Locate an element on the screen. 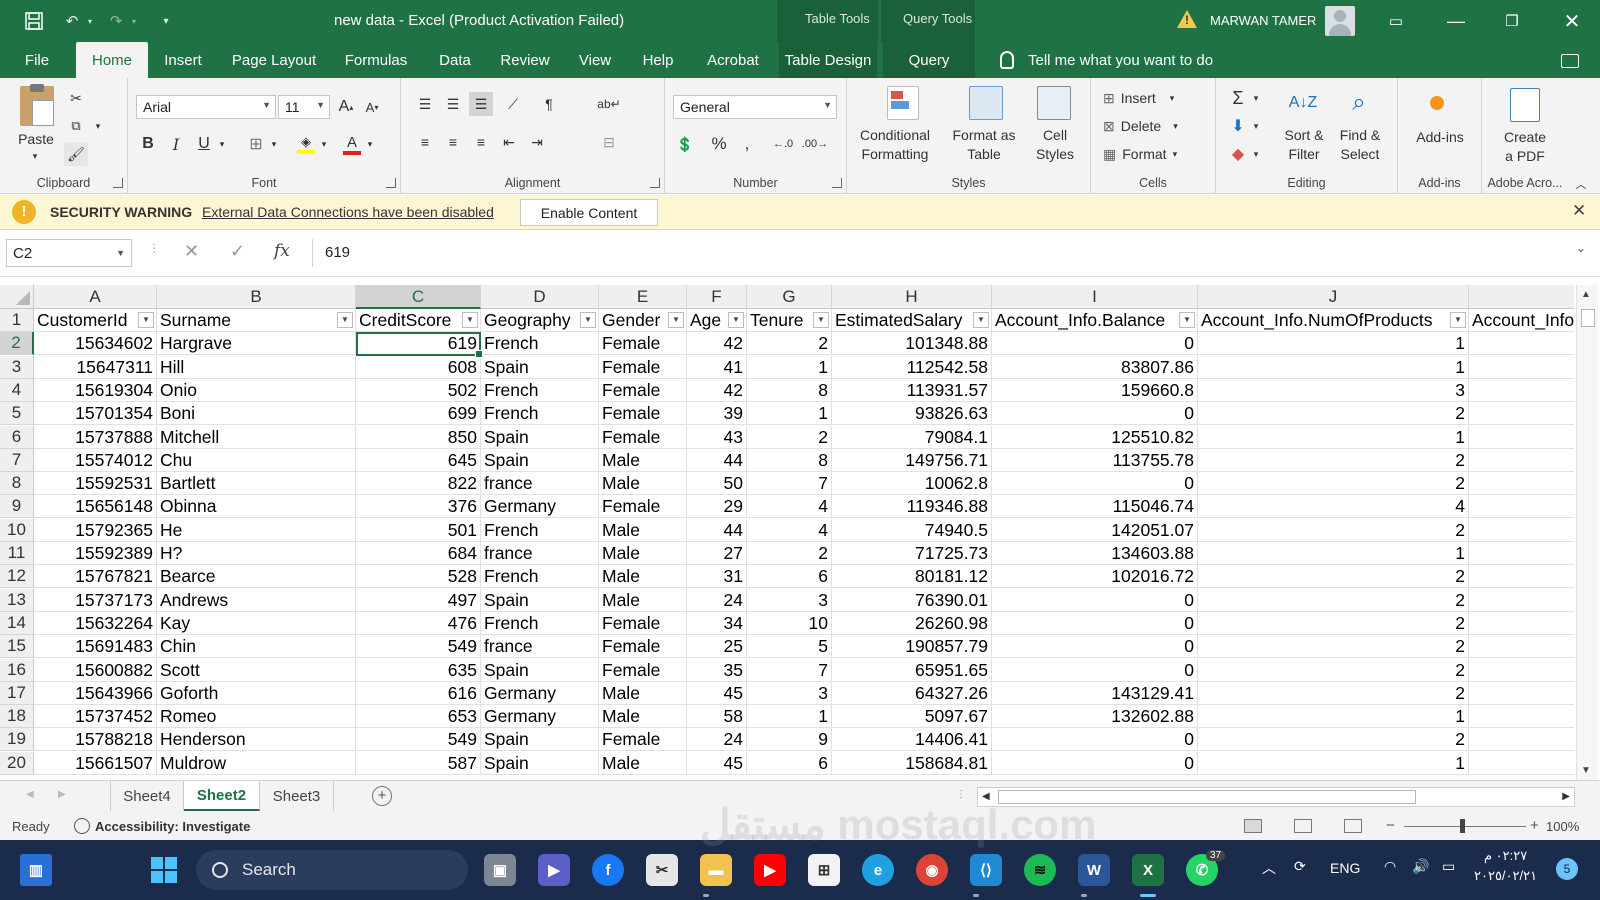 Image resolution: width=1600 pixels, height=900 pixels. cell-styles-icon is located at coordinates (1054, 103).